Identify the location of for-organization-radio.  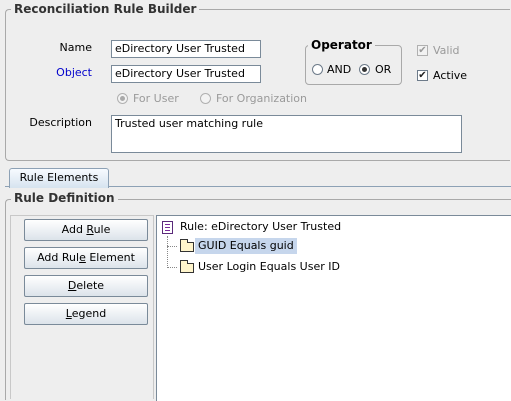
(205, 98).